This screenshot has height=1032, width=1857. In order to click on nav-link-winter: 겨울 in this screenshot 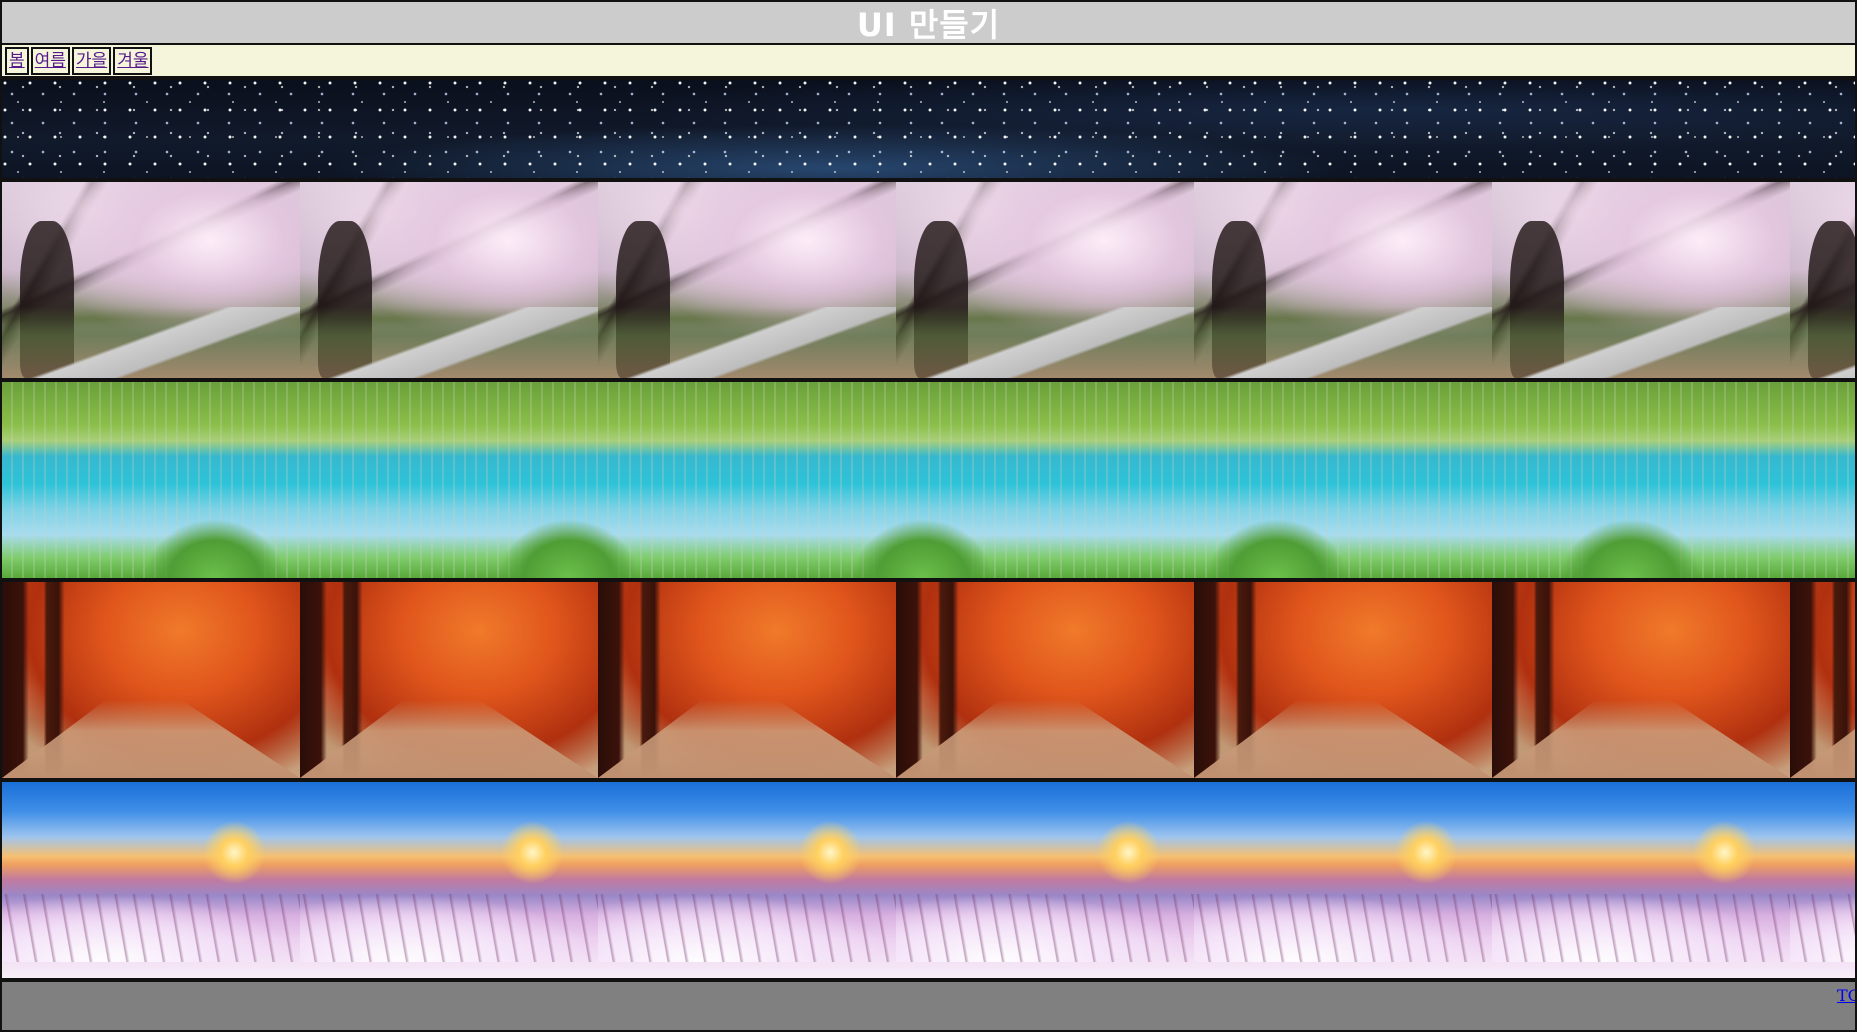, I will do `click(133, 60)`.